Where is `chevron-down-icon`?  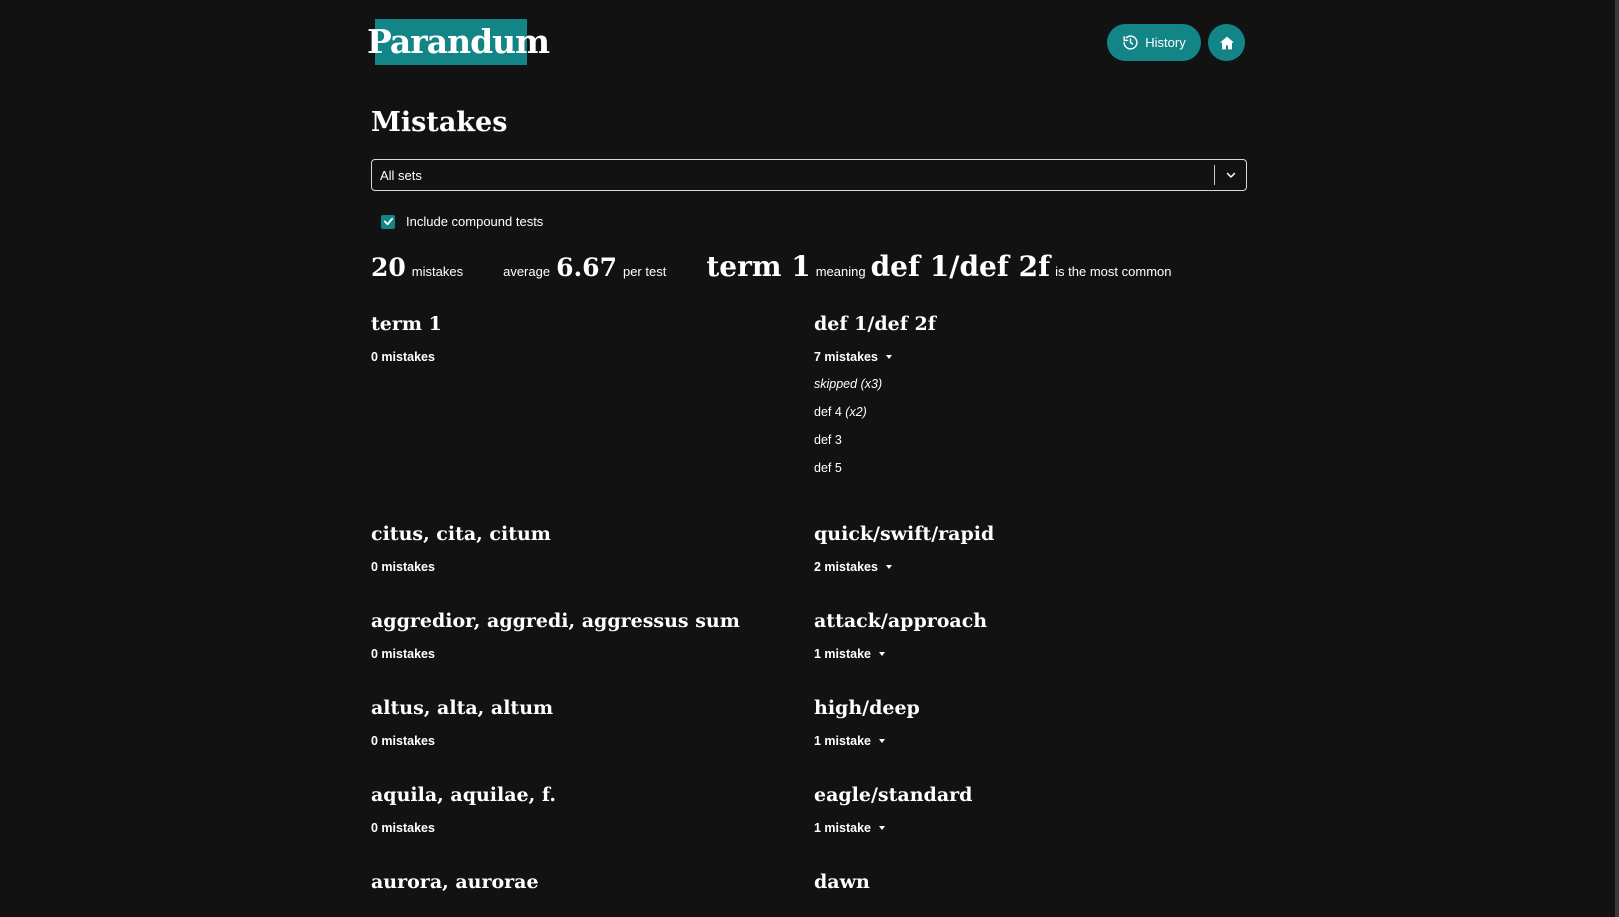 chevron-down-icon is located at coordinates (1230, 175).